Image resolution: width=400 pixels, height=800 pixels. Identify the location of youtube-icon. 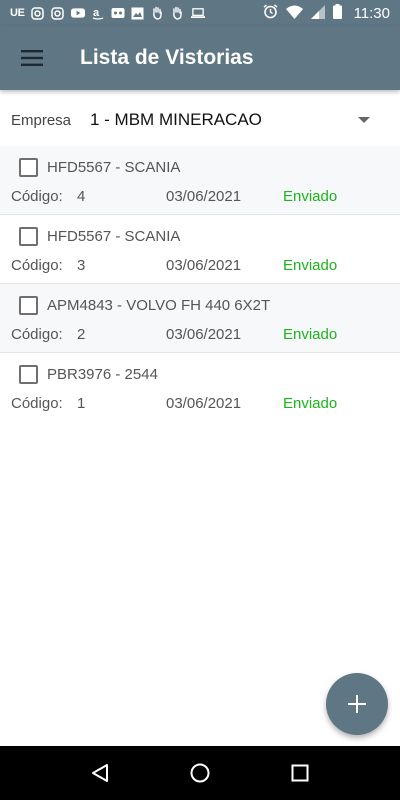
(77, 13).